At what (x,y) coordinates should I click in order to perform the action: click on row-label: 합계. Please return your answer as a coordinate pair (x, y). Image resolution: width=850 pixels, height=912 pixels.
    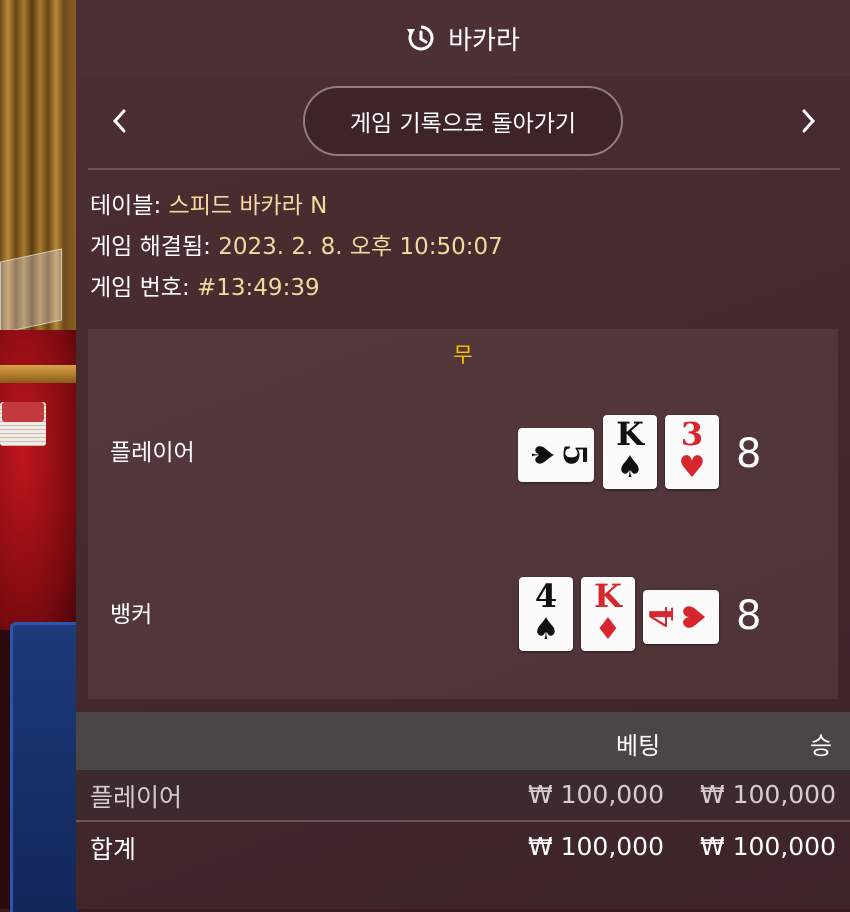
    Looking at the image, I should click on (113, 849).